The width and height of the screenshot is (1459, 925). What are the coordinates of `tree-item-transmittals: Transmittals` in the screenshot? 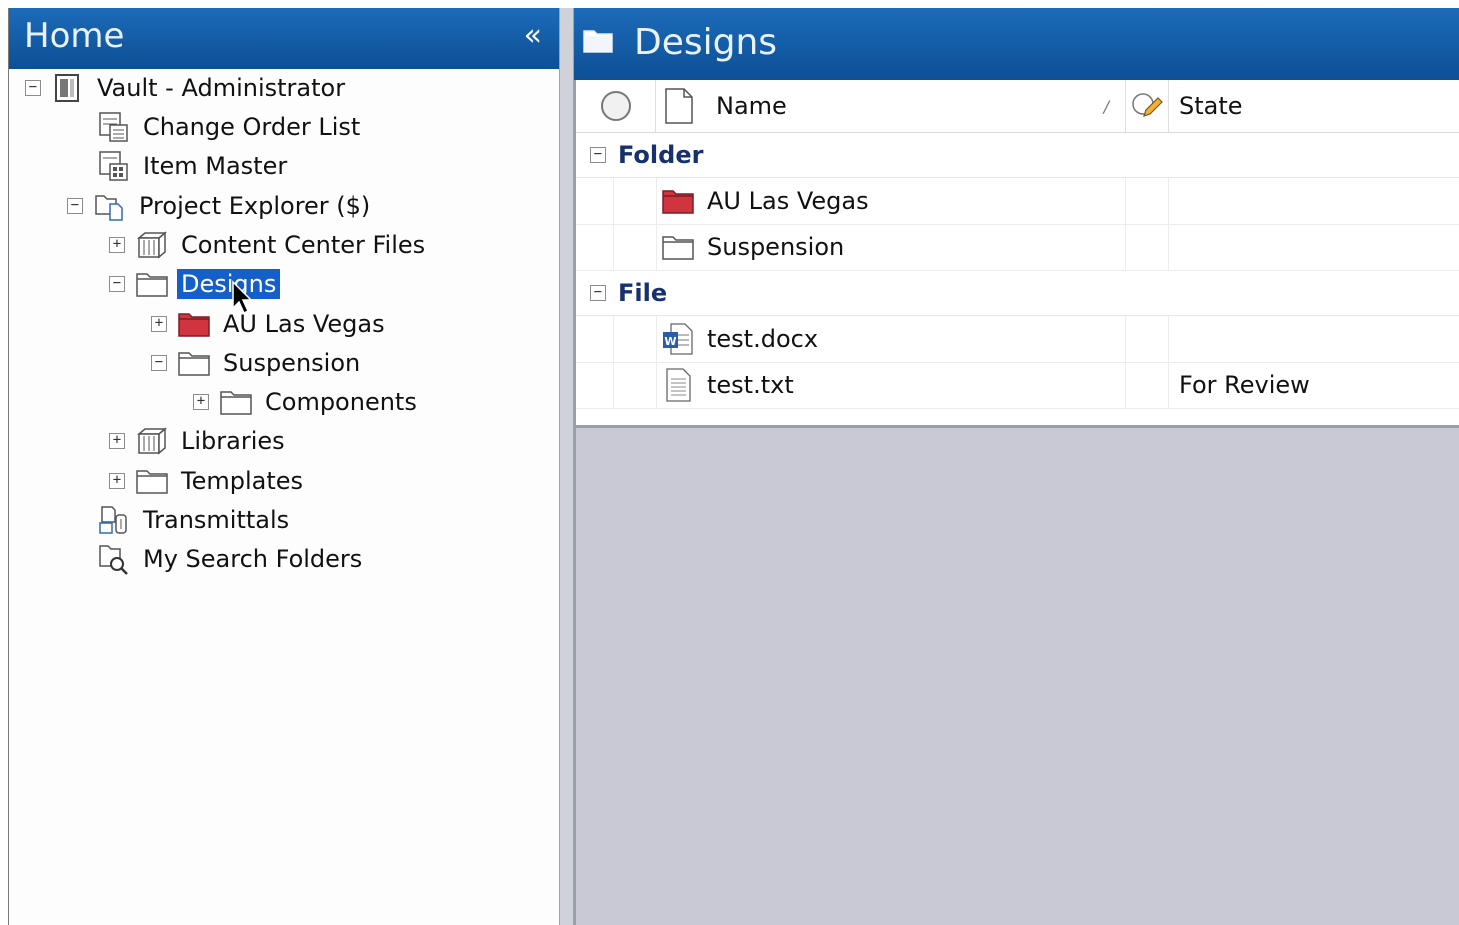 It's located at (182, 520).